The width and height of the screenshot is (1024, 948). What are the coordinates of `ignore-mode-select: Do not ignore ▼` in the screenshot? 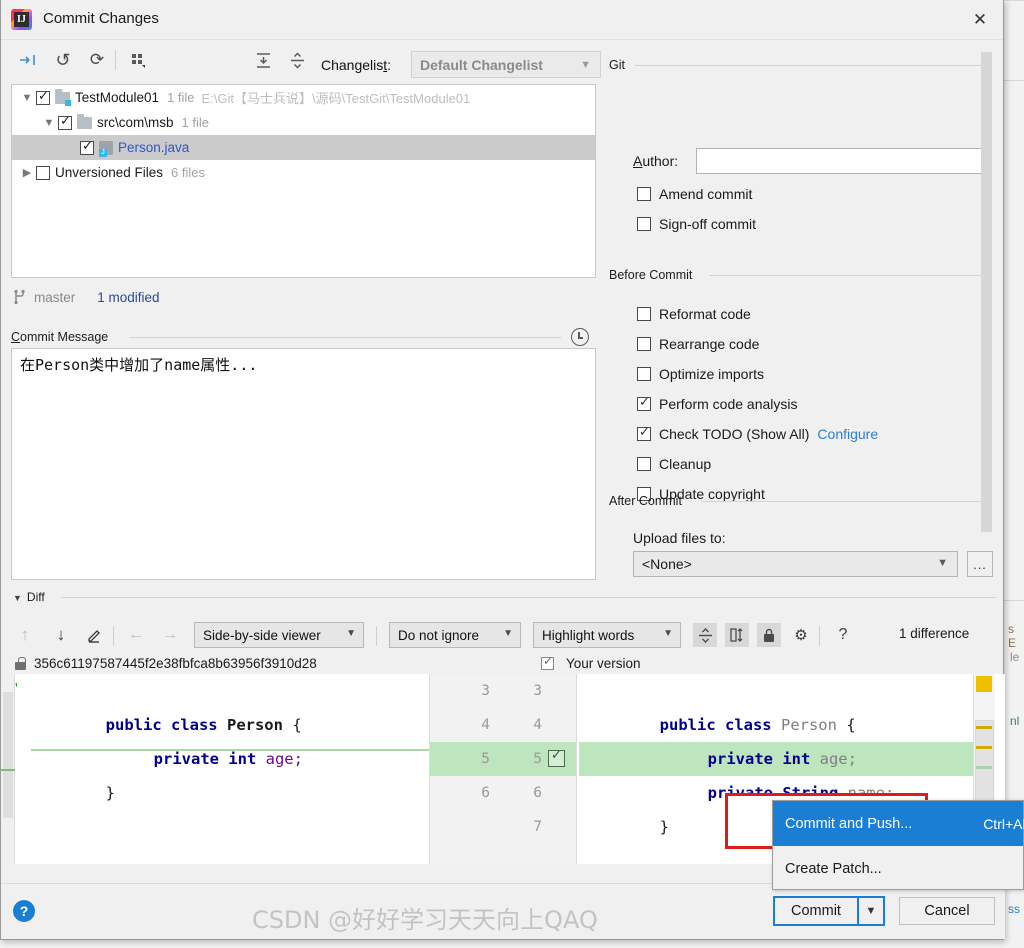 It's located at (455, 635).